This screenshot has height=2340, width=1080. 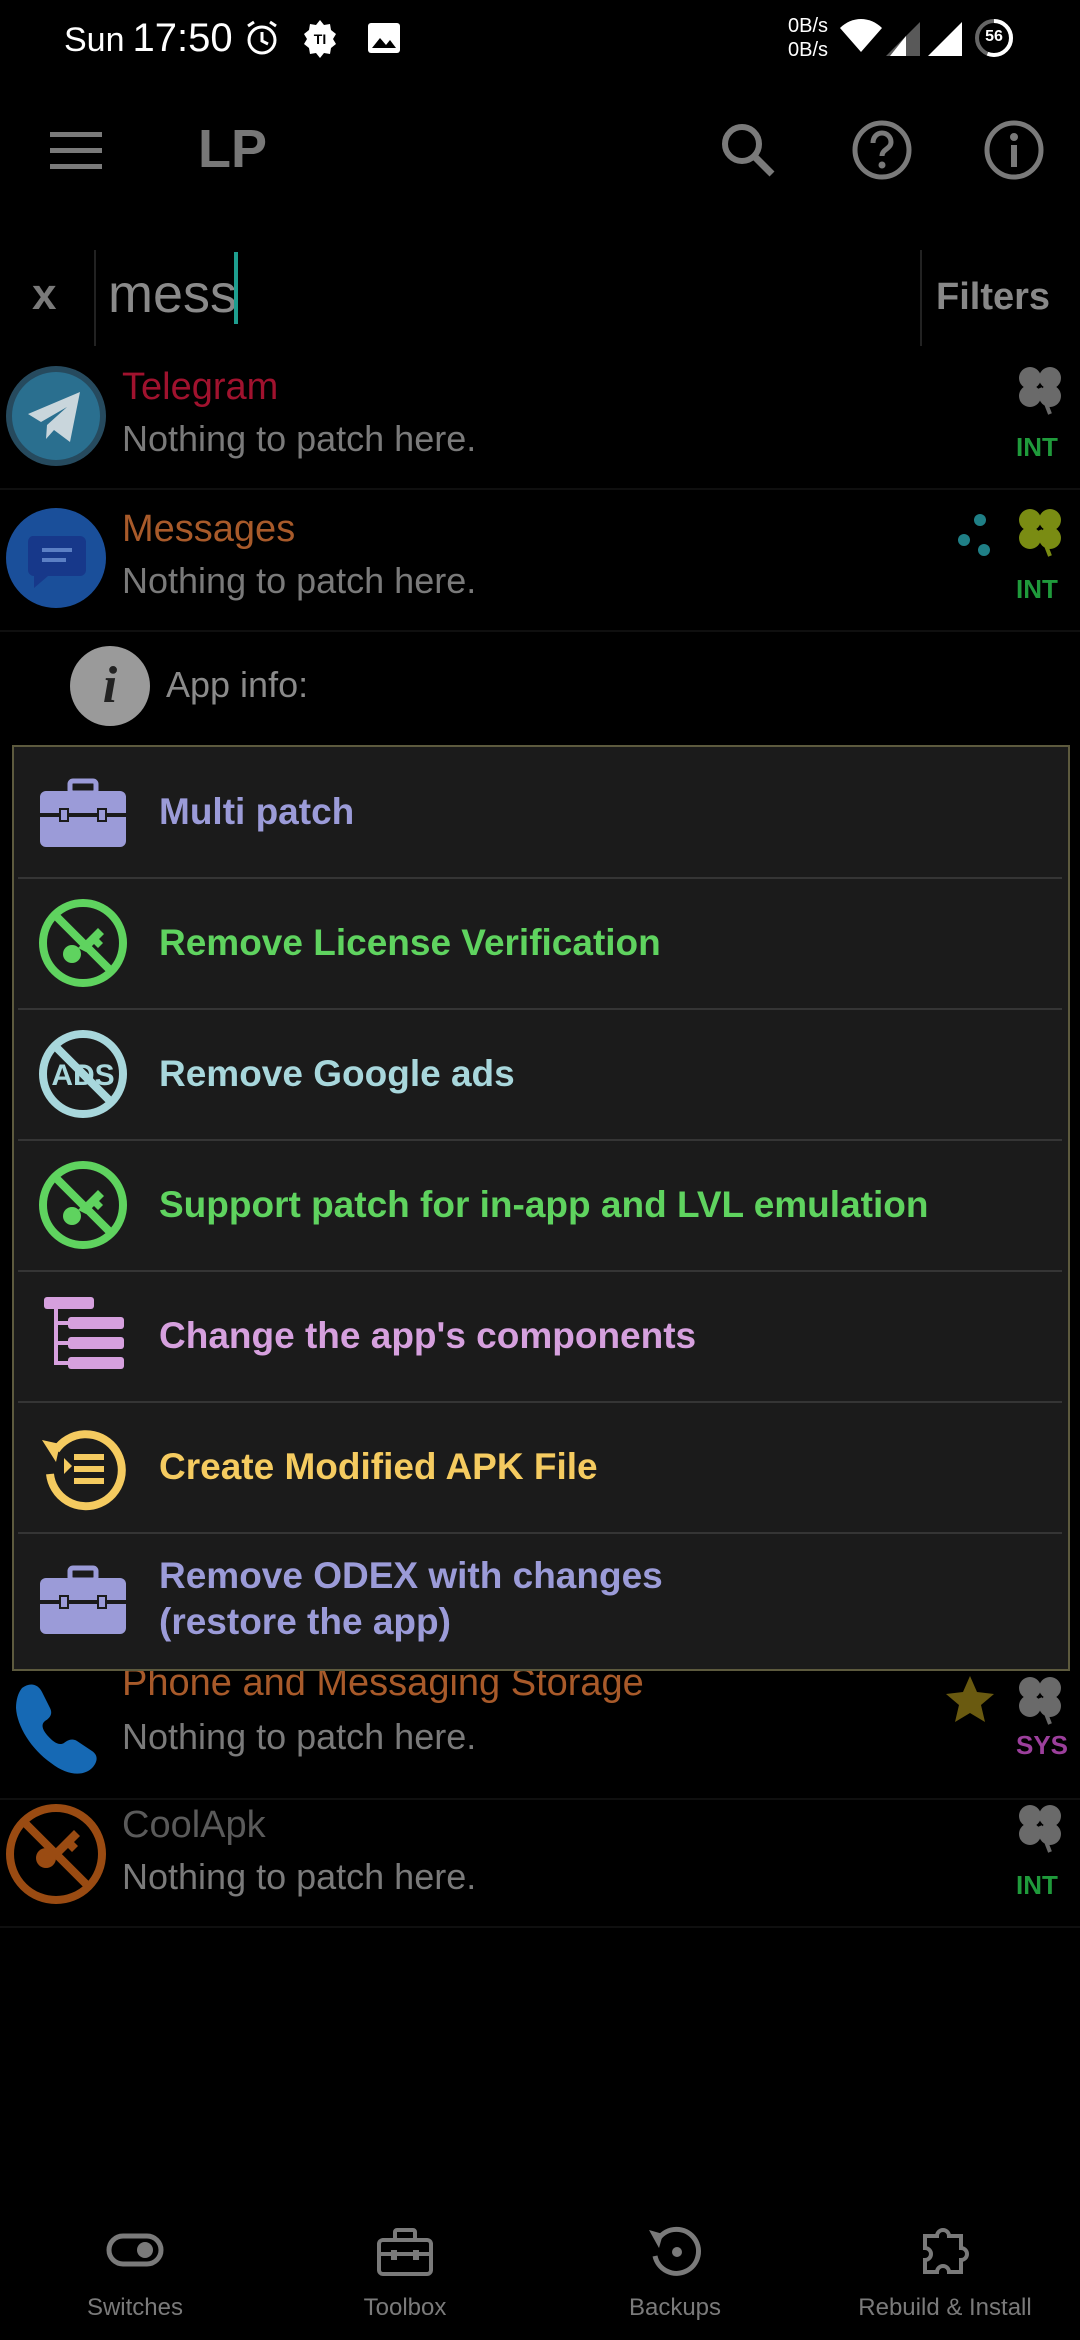 What do you see at coordinates (808, 38) in the screenshot?
I see `network-speed: 0B/s 0B/s` at bounding box center [808, 38].